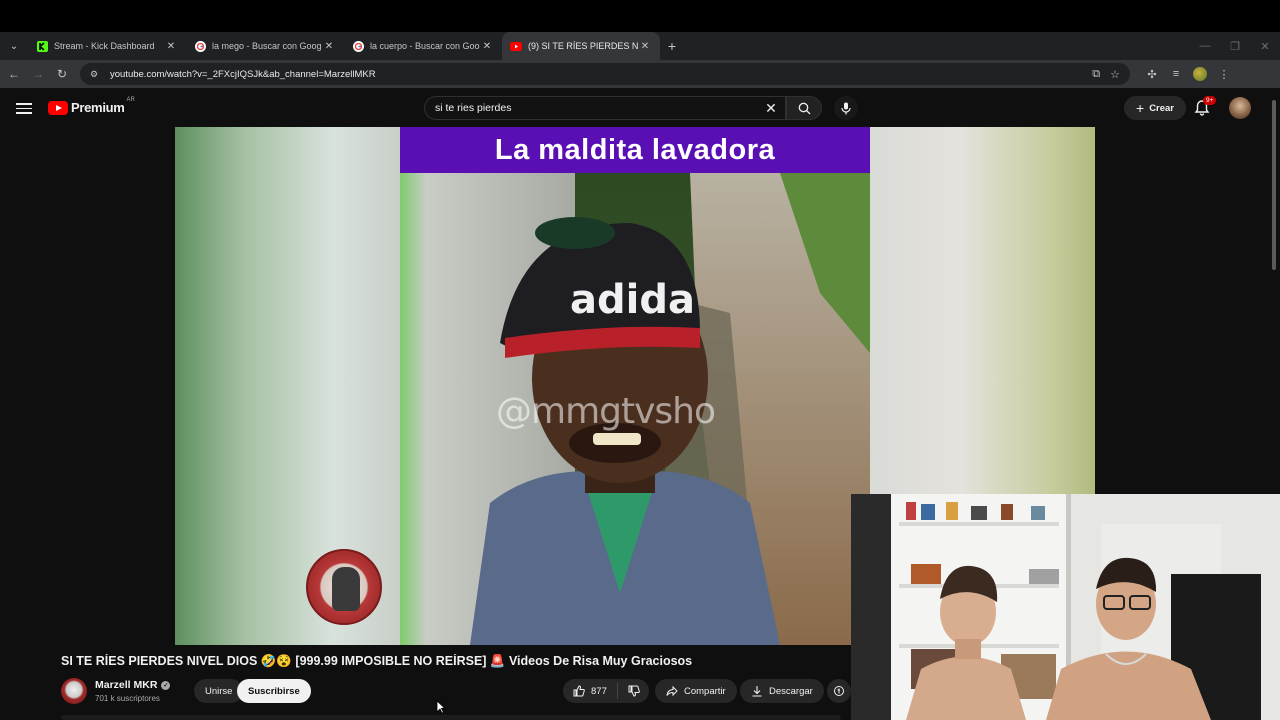 The image size is (1280, 720). I want to click on download-icon, so click(757, 691).